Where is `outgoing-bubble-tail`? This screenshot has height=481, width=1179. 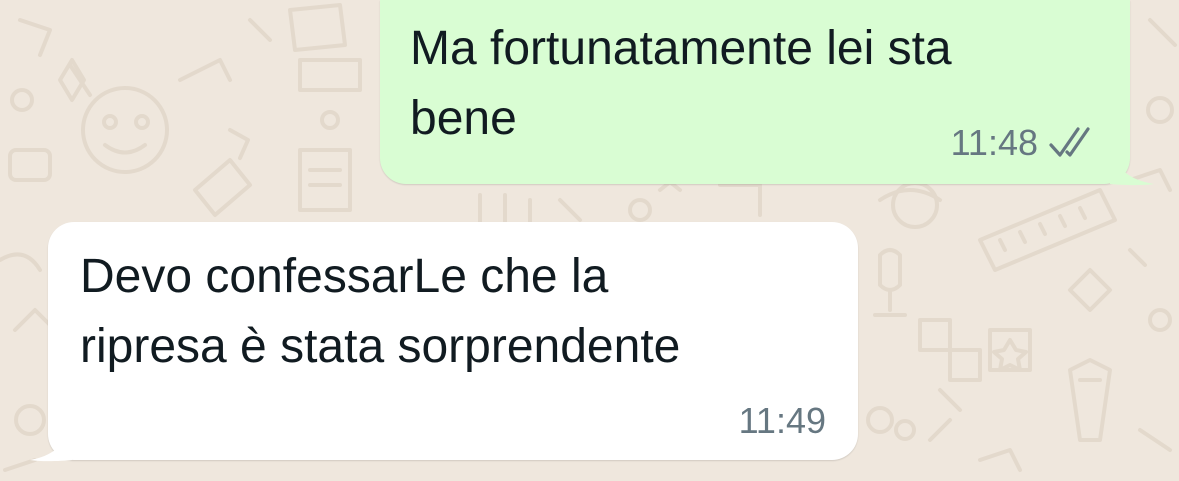
outgoing-bubble-tail is located at coordinates (1132, 168).